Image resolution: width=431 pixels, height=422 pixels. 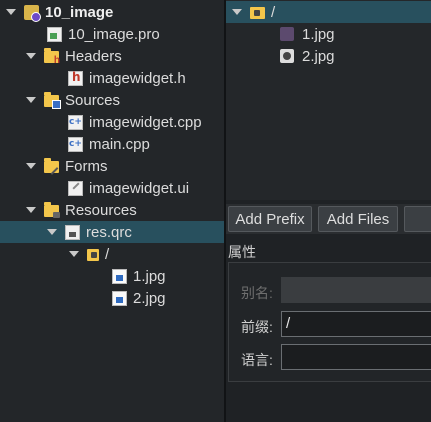 I want to click on tree-item-main-cpp: main.cpp, so click(x=112, y=144).